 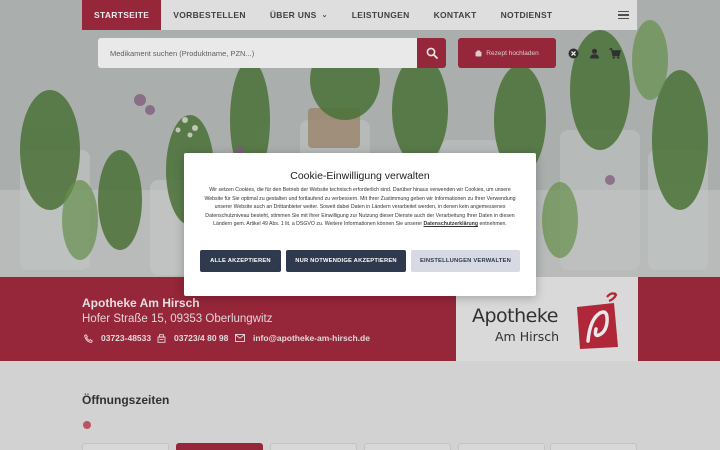 What do you see at coordinates (240, 261) in the screenshot?
I see `accept-all-button: ALLE AKZEPTIEREN` at bounding box center [240, 261].